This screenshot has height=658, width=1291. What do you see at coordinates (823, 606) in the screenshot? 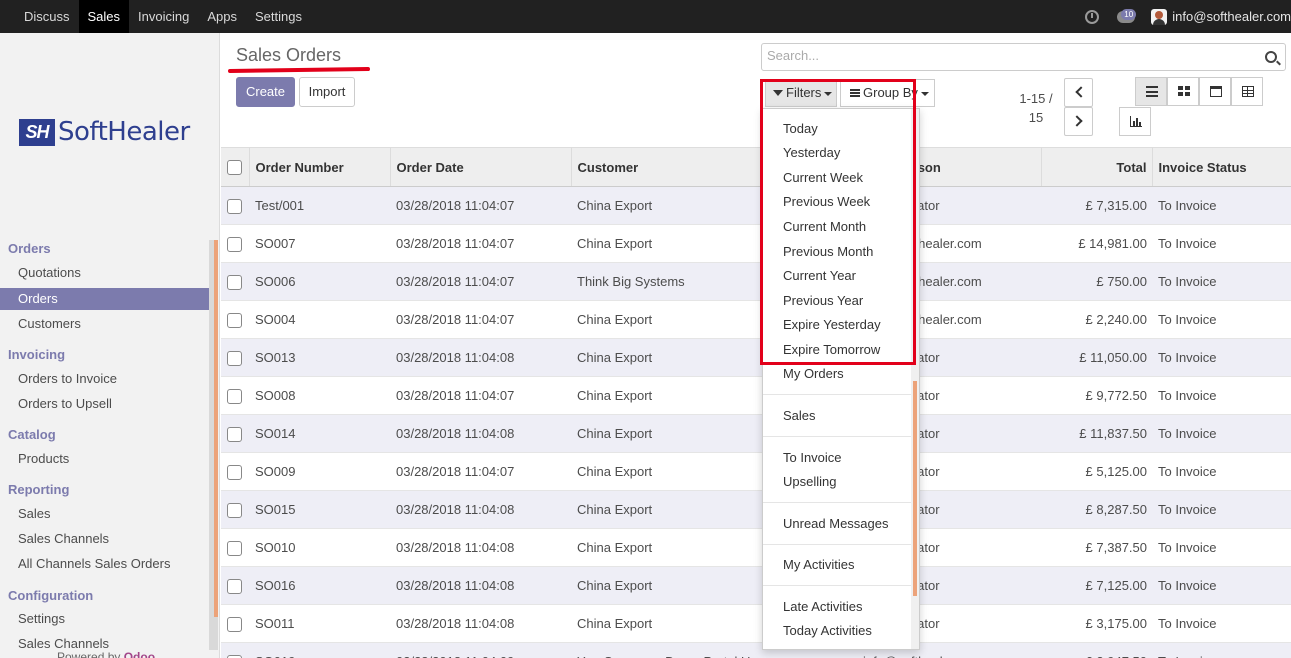
I see `filter-option: Late Activities` at bounding box center [823, 606].